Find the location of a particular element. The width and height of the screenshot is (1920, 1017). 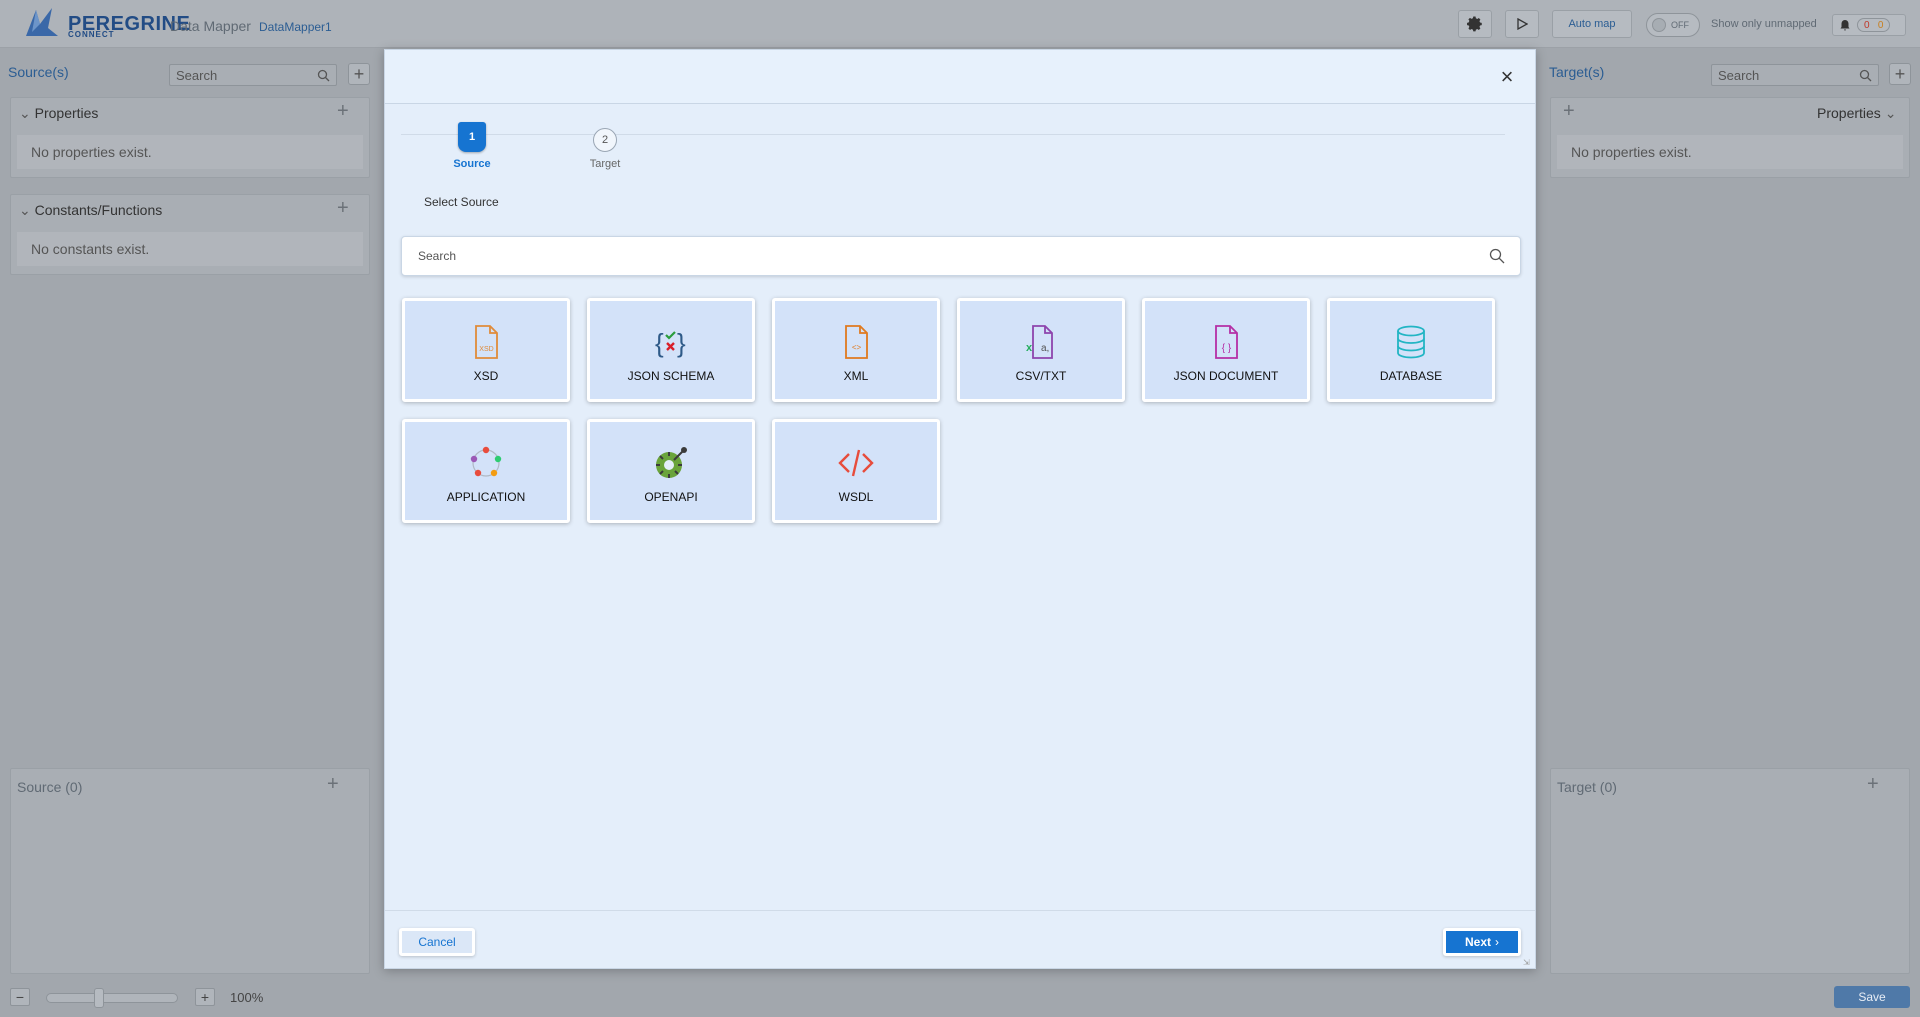

zoom-in-button: + is located at coordinates (205, 997).